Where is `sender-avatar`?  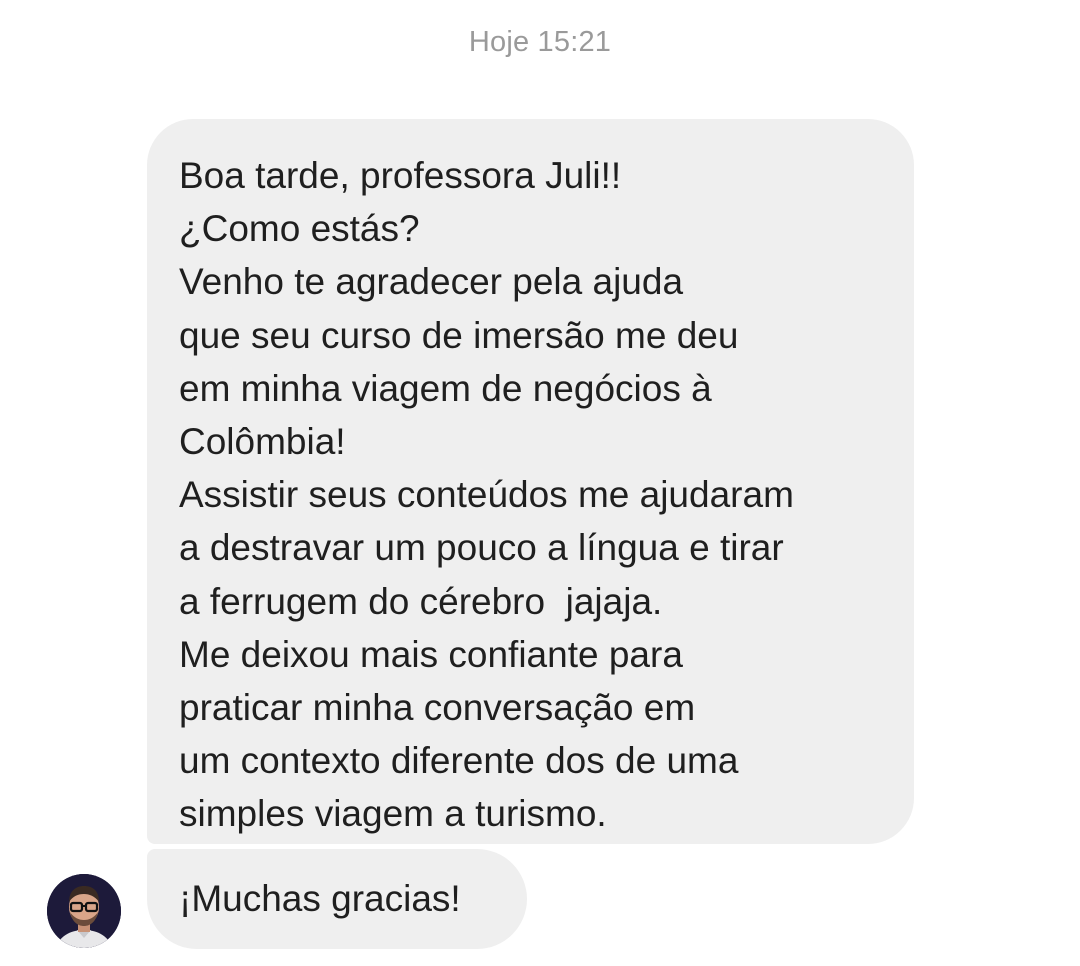
sender-avatar is located at coordinates (84, 911).